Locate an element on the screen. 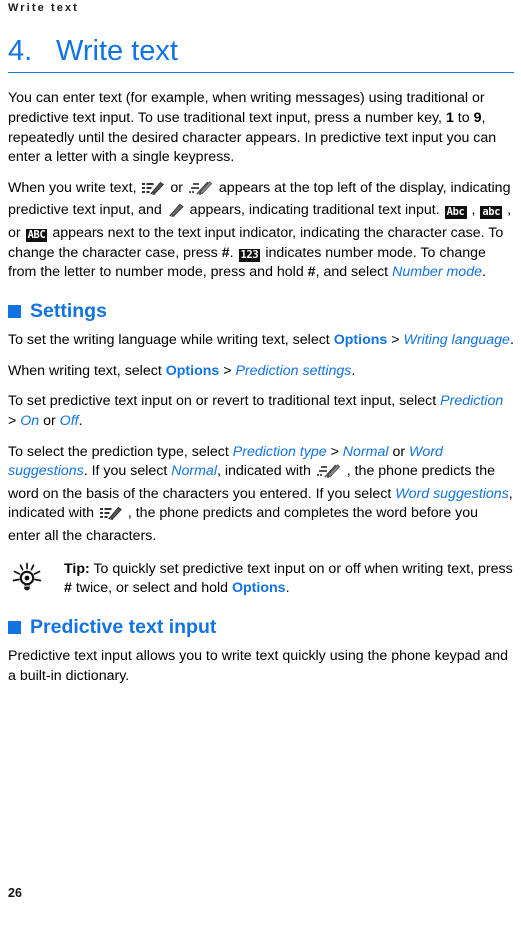 This screenshot has width=521, height=925. key-1: 1 is located at coordinates (449, 118).